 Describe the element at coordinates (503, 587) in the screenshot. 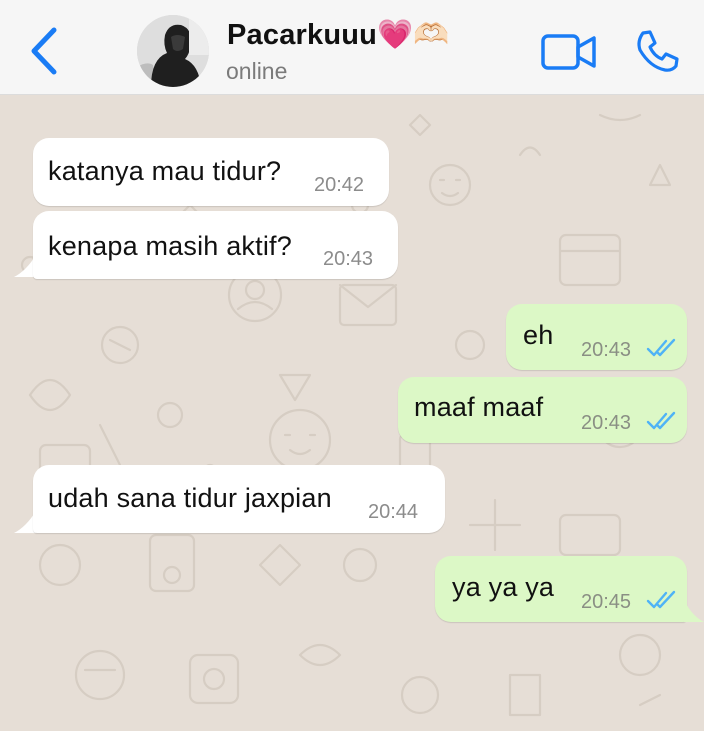

I see `message-text: ya ya ya` at that location.